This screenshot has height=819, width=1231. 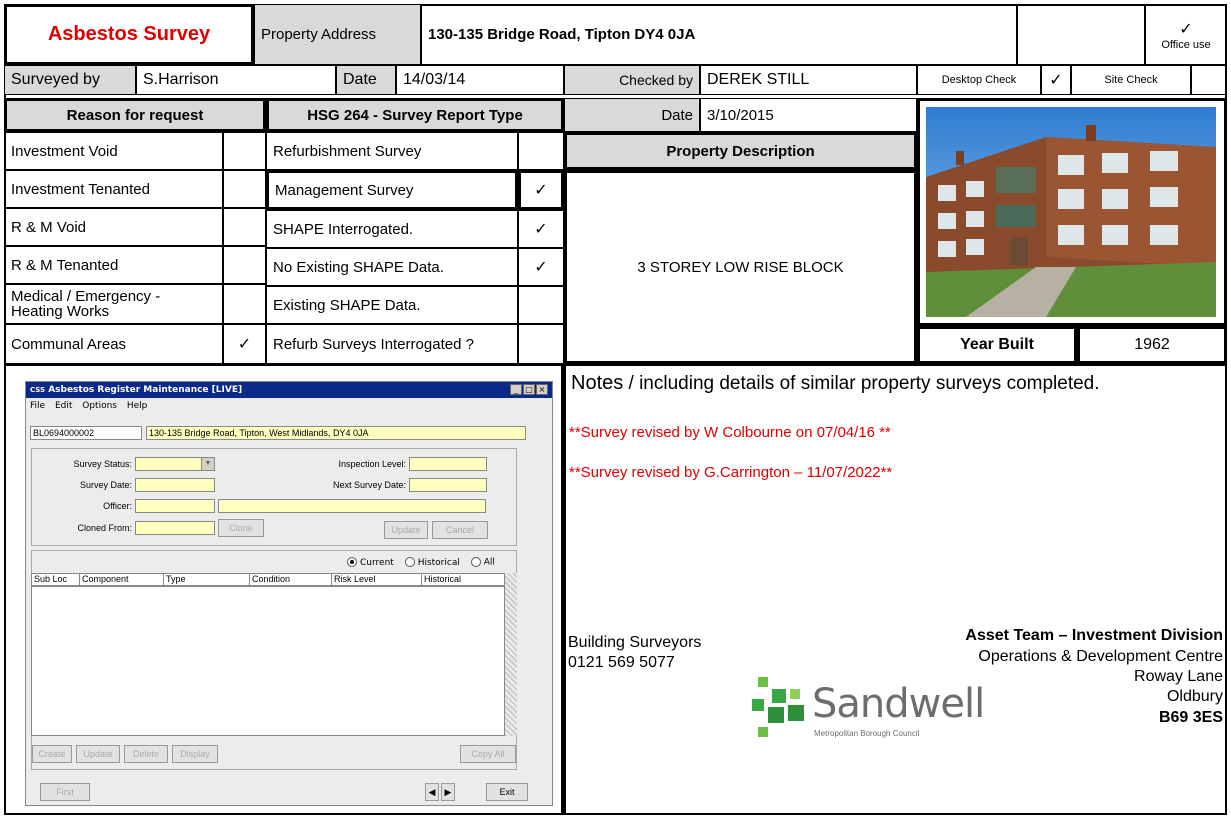 I want to click on next-survey-date-field, so click(x=448, y=485).